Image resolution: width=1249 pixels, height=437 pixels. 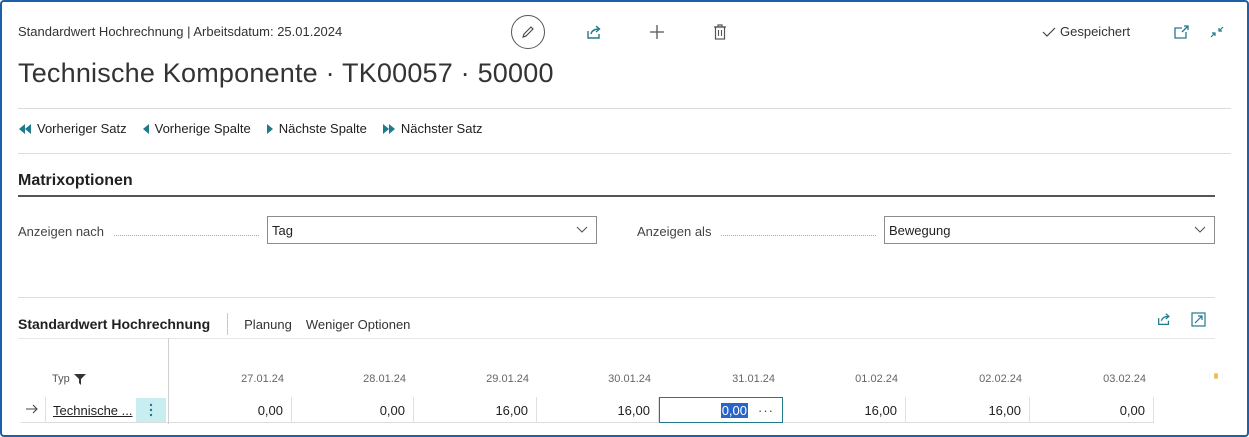 I want to click on plus-icon, so click(x=657, y=32).